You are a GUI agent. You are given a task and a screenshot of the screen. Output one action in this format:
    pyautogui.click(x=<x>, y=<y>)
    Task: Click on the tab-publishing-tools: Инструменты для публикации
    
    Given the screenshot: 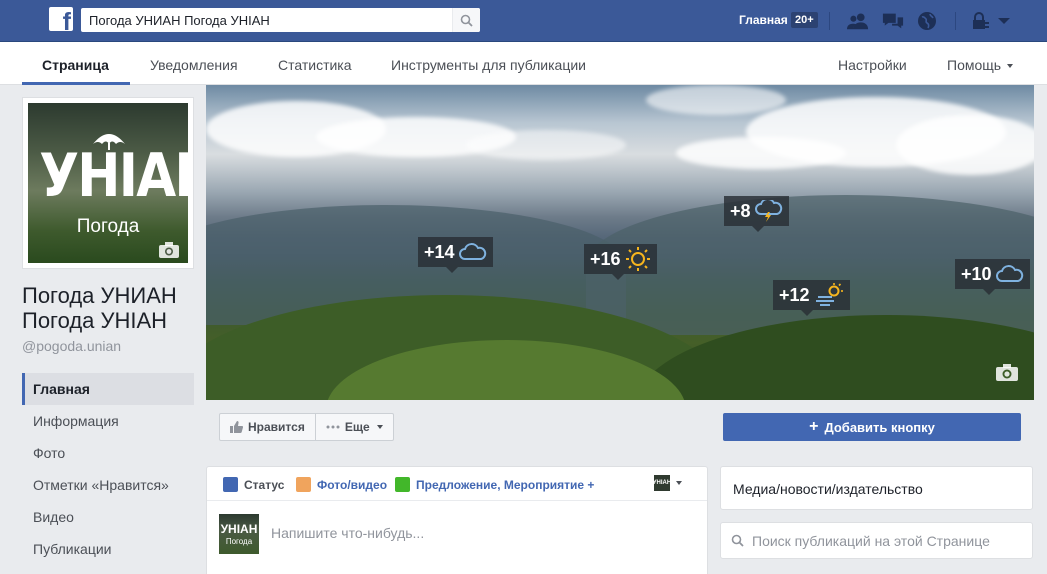 What is the action you would take?
    pyautogui.click(x=488, y=65)
    